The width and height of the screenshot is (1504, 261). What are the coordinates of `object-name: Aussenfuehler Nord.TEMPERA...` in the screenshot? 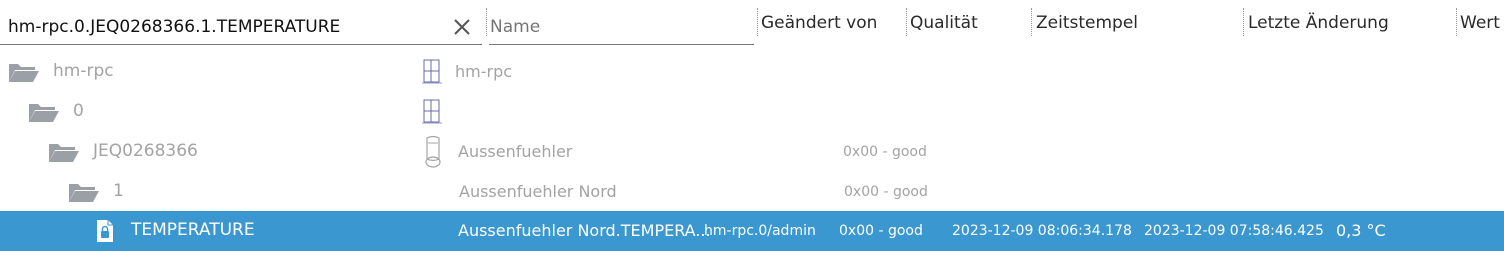 It's located at (584, 230).